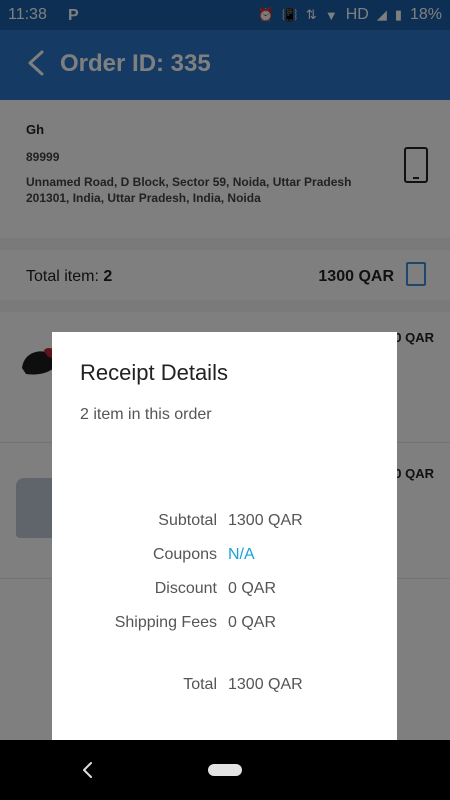 The width and height of the screenshot is (450, 800). What do you see at coordinates (224, 626) in the screenshot?
I see `shipping-fees-row: Shipping Fees 0 QAR` at bounding box center [224, 626].